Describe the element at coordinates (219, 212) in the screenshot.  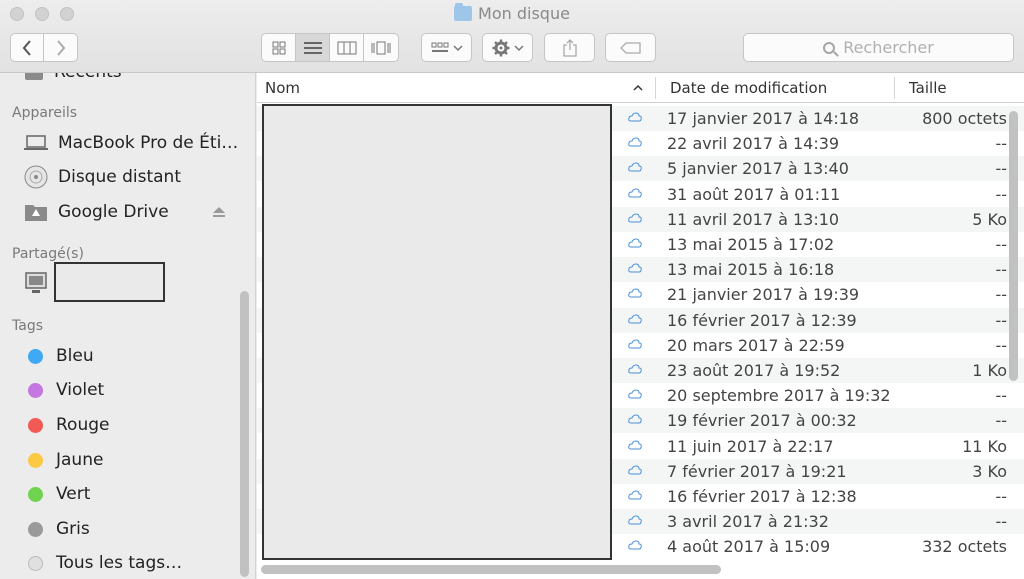
I see `eject-icon` at that location.